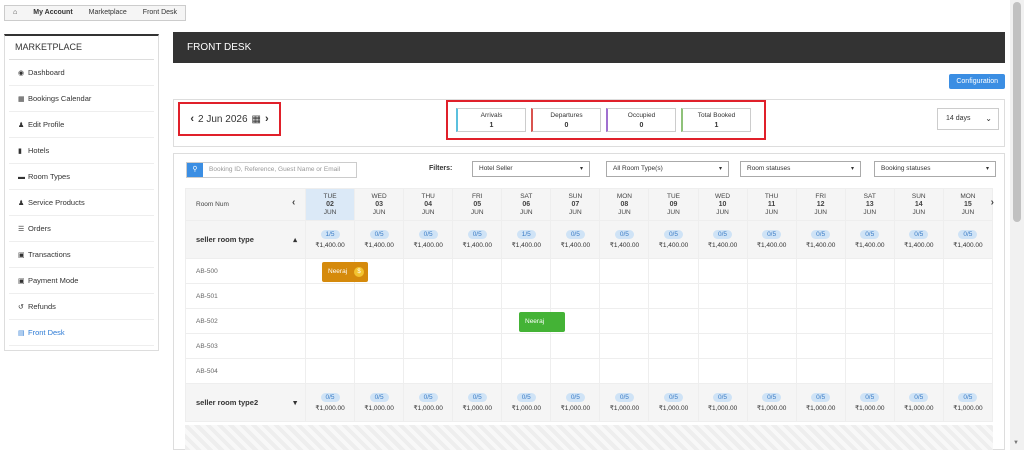 This screenshot has height=450, width=1024. What do you see at coordinates (81, 177) in the screenshot?
I see `sidebar-item-room-types: ▬ Room Types` at bounding box center [81, 177].